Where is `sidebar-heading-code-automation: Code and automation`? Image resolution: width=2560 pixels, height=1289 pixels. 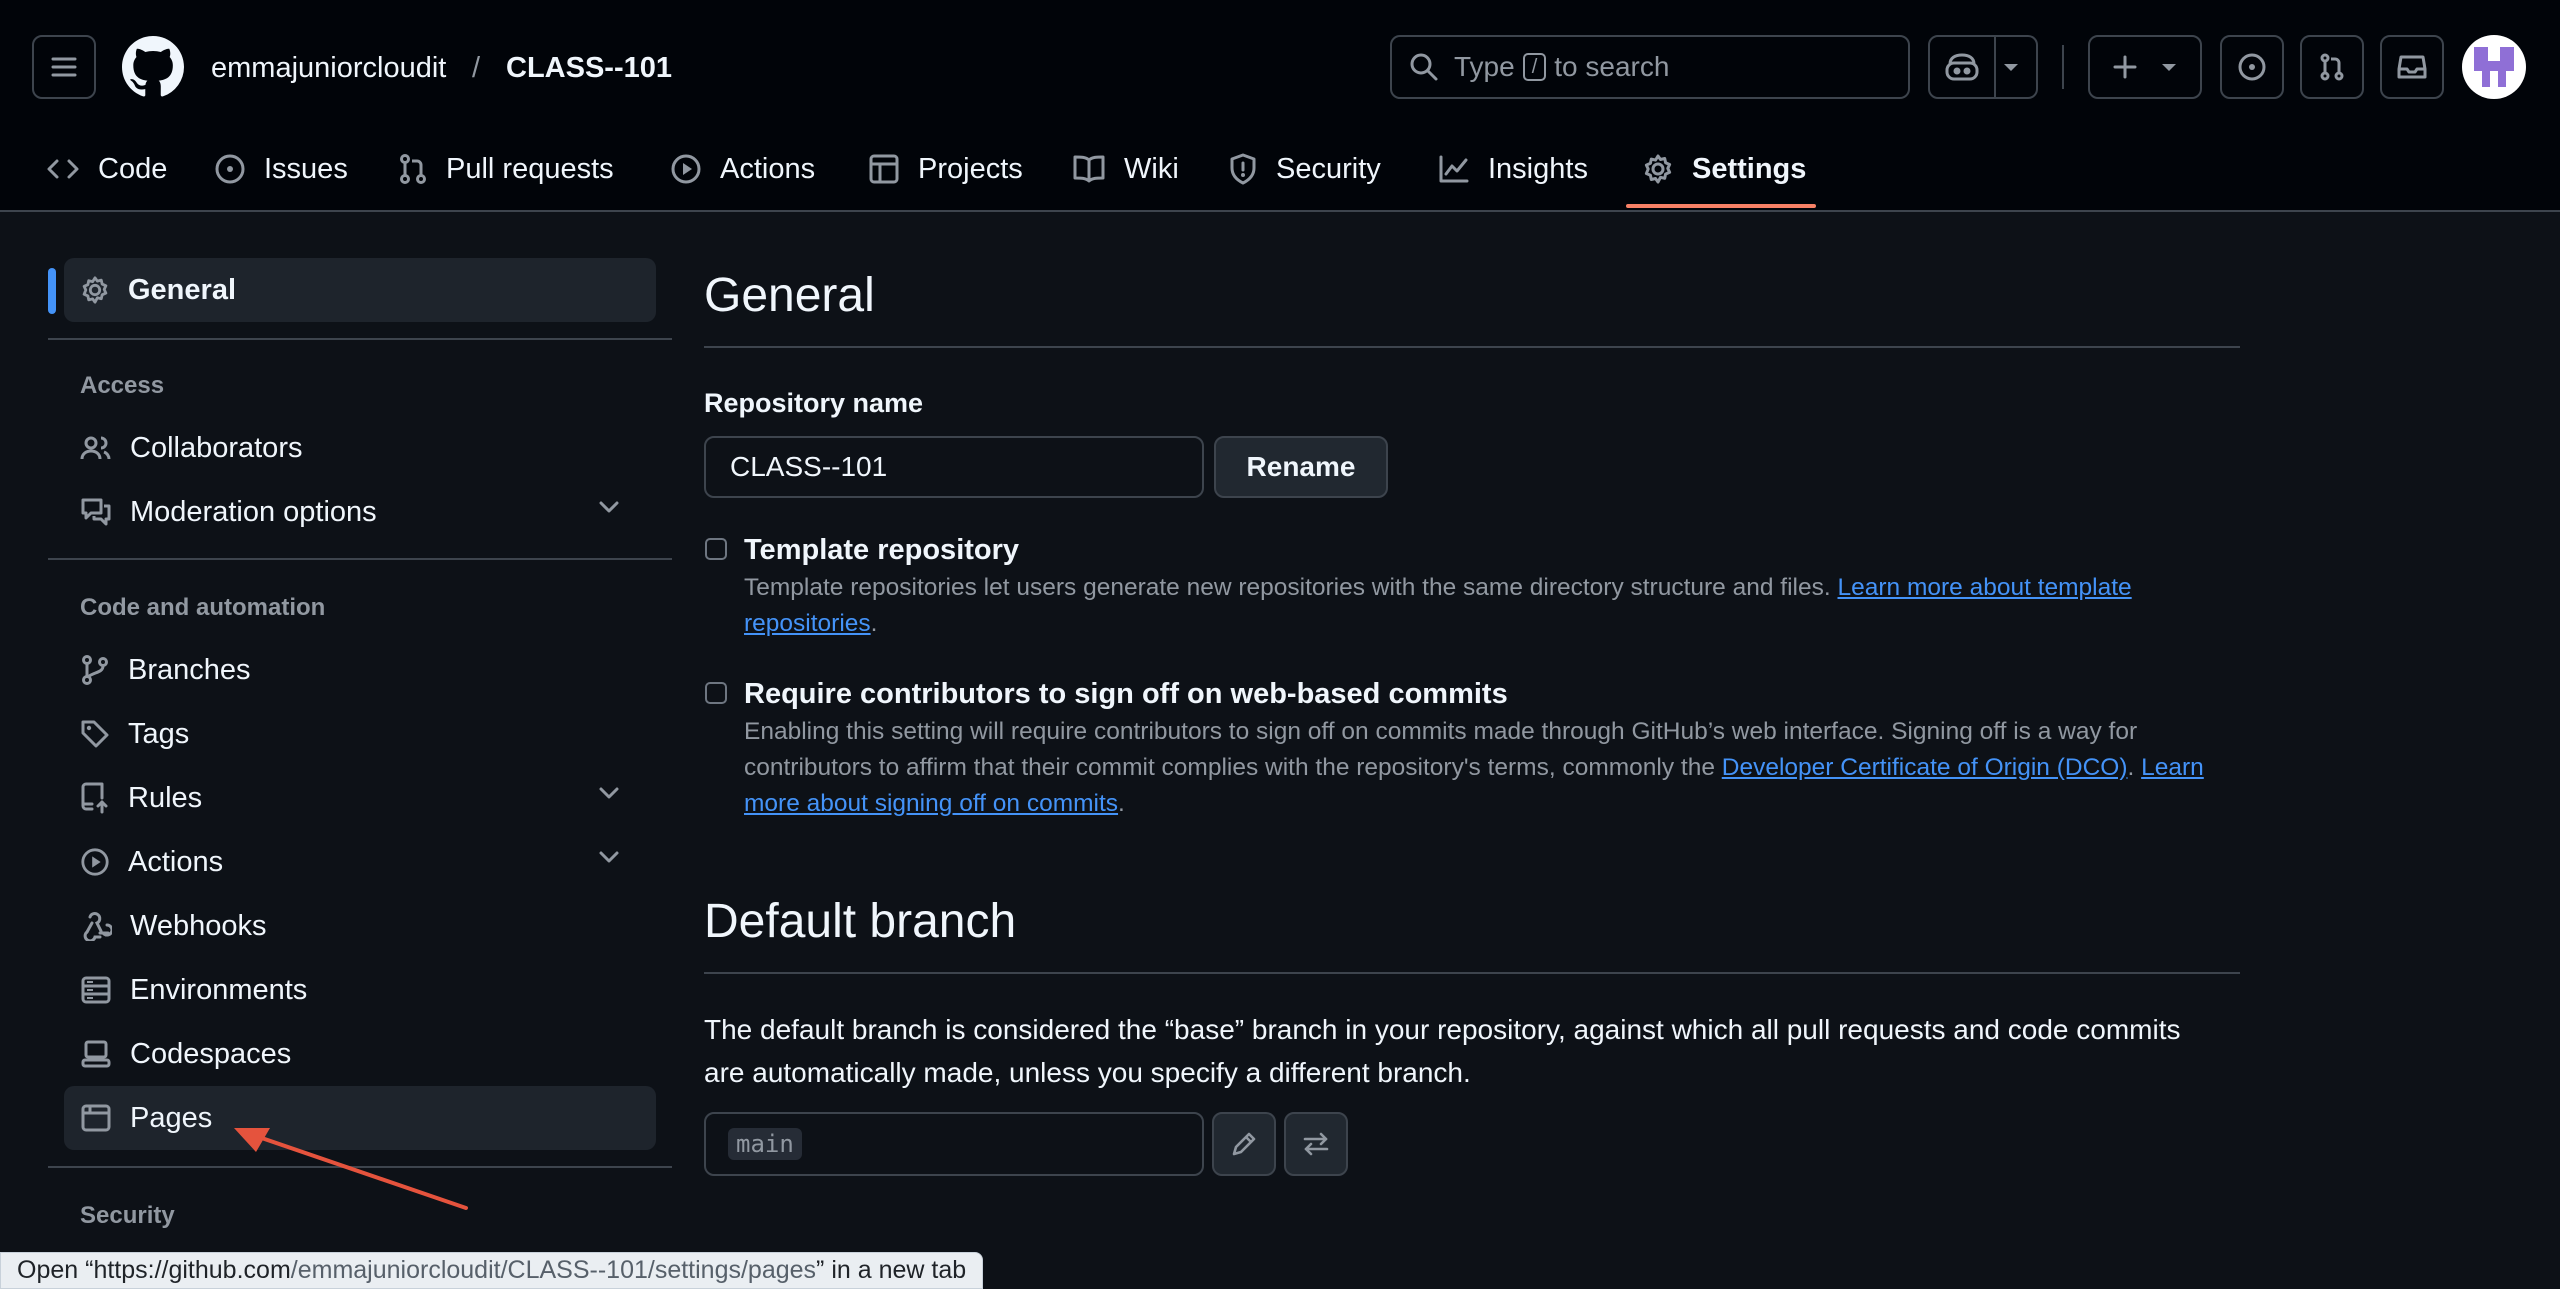 sidebar-heading-code-automation: Code and automation is located at coordinates (203, 607).